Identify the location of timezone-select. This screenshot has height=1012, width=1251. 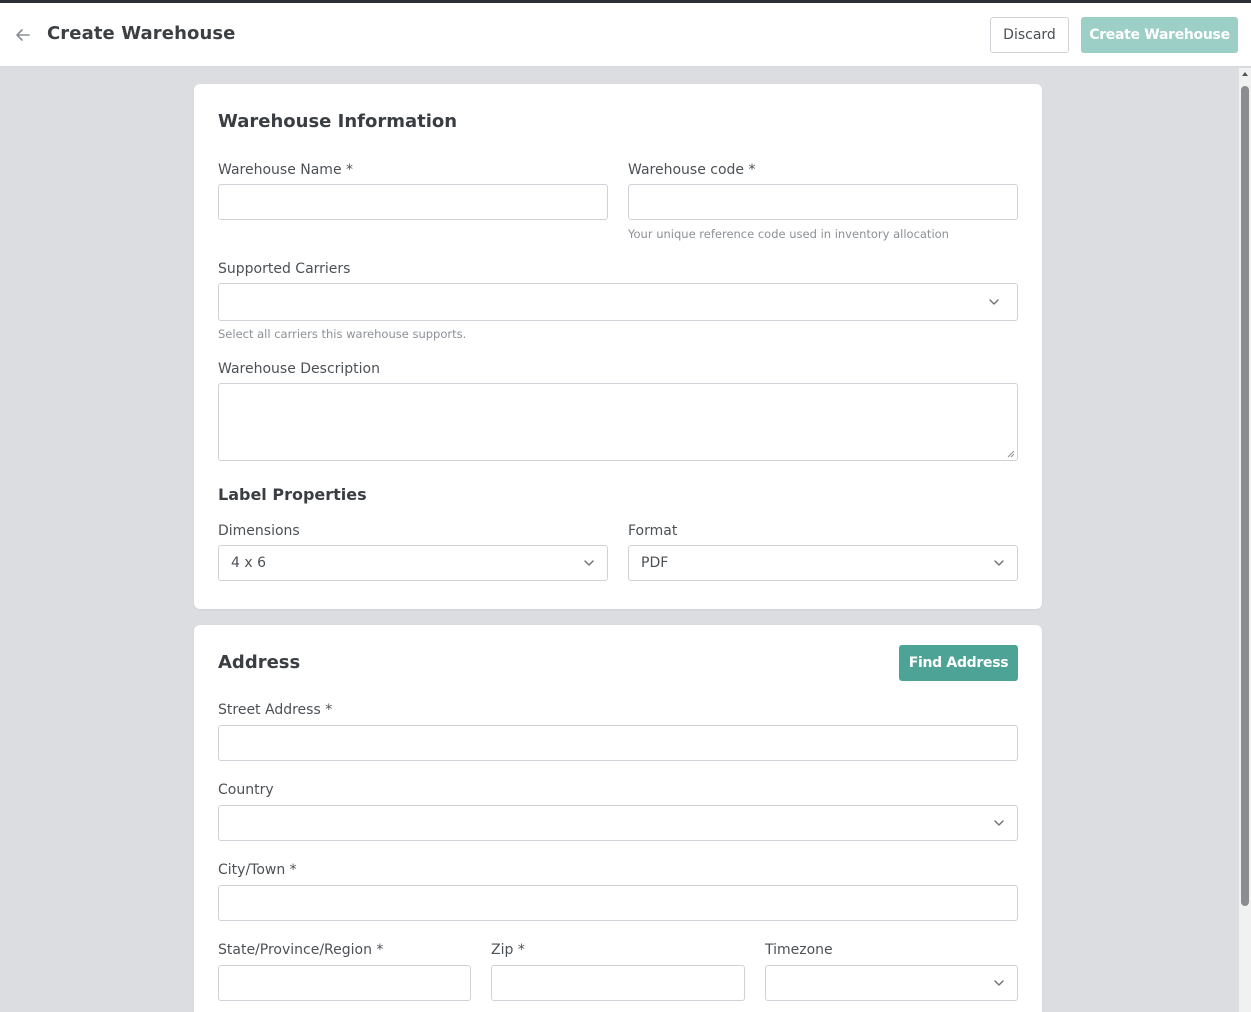
(891, 983).